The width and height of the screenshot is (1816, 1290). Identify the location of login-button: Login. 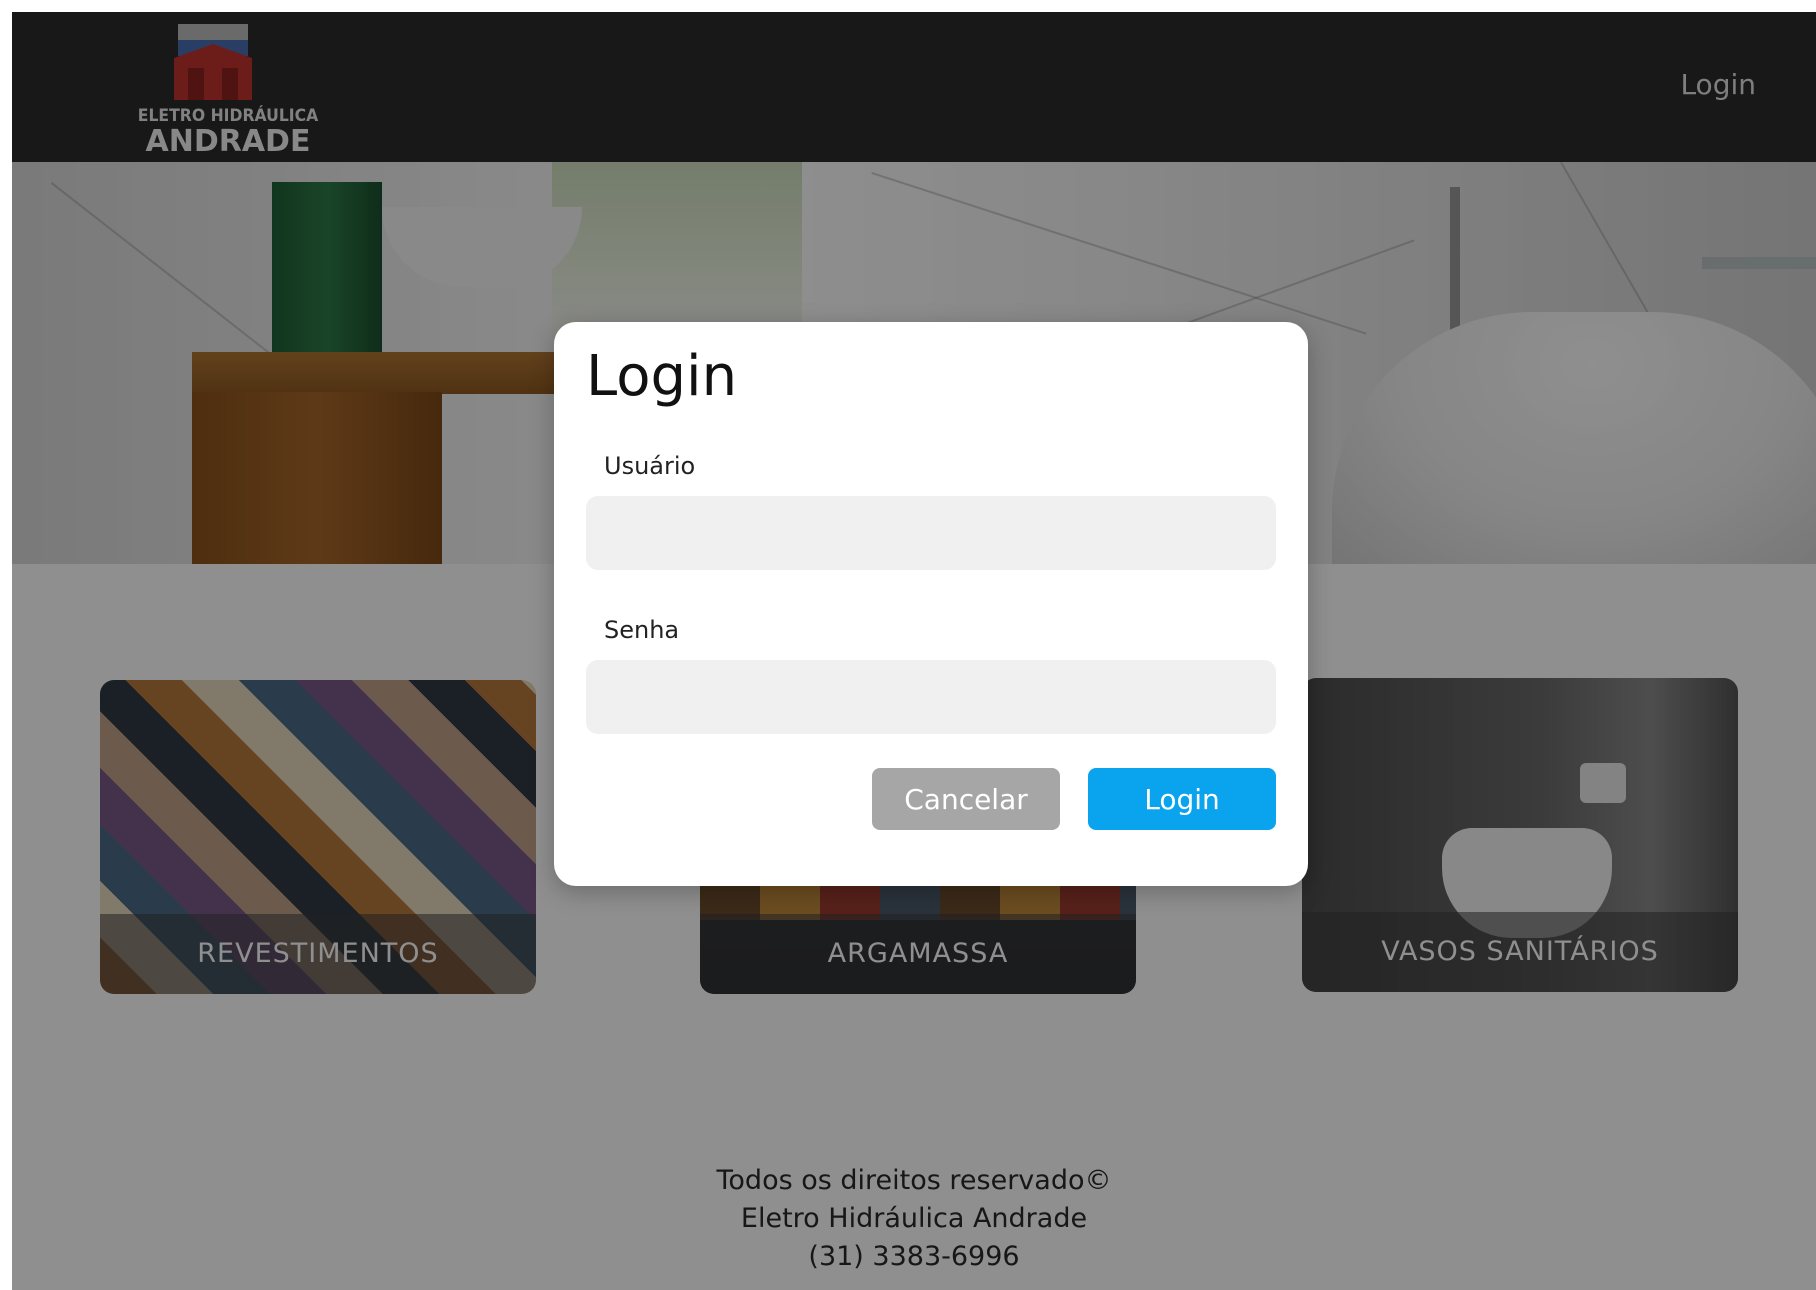
(1182, 799).